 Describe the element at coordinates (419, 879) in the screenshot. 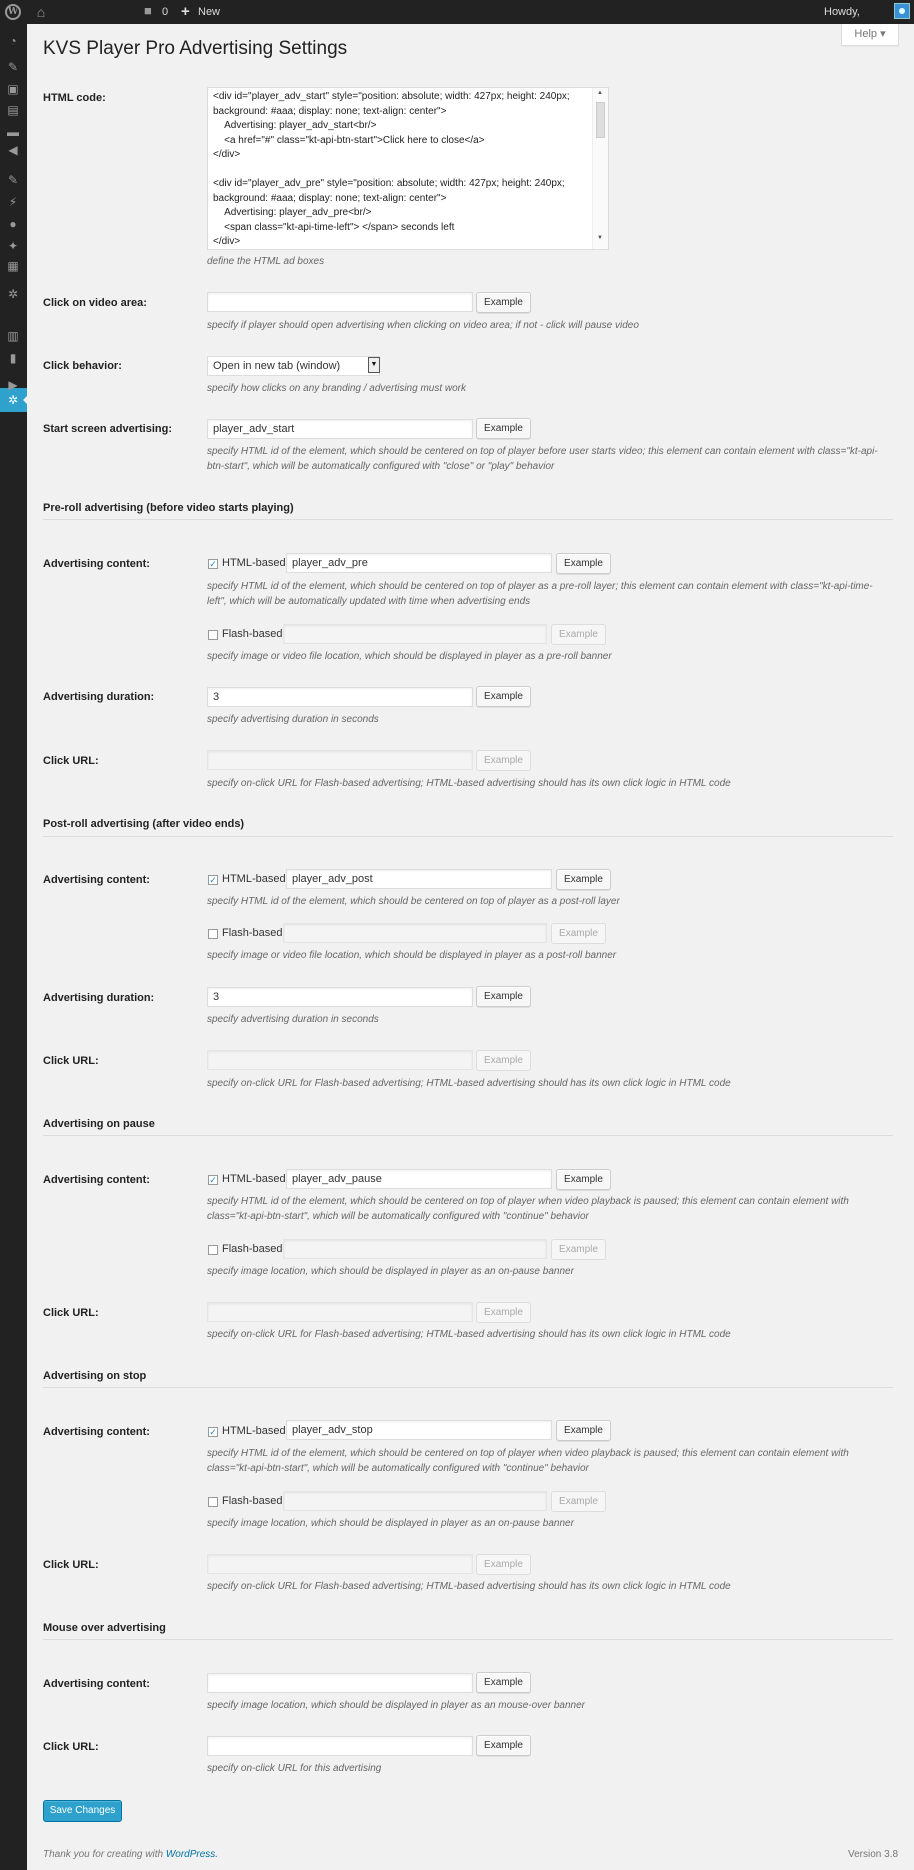

I see `postroll-html-input: player_adv_post` at that location.